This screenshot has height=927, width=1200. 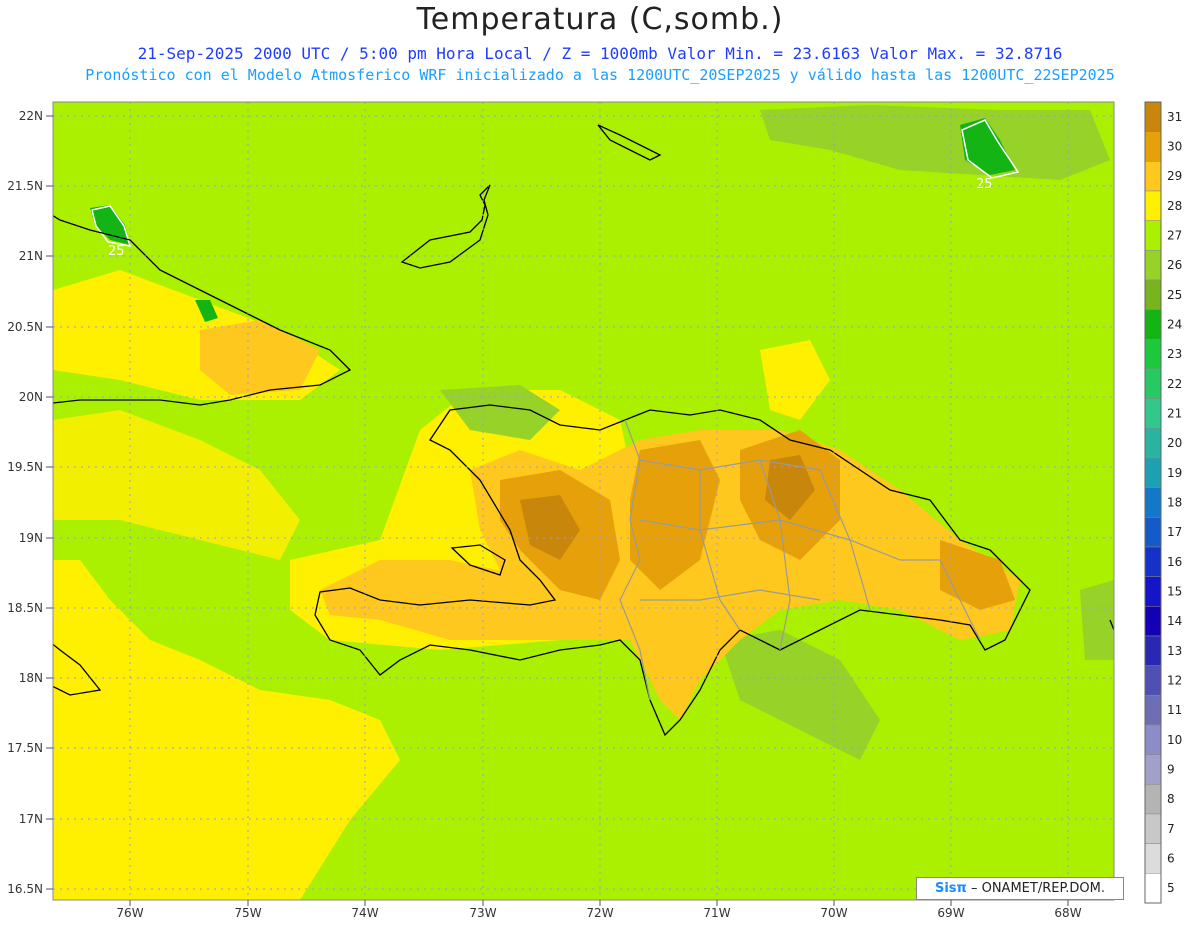 What do you see at coordinates (1171, 799) in the screenshot?
I see `colorbar-label: 8` at bounding box center [1171, 799].